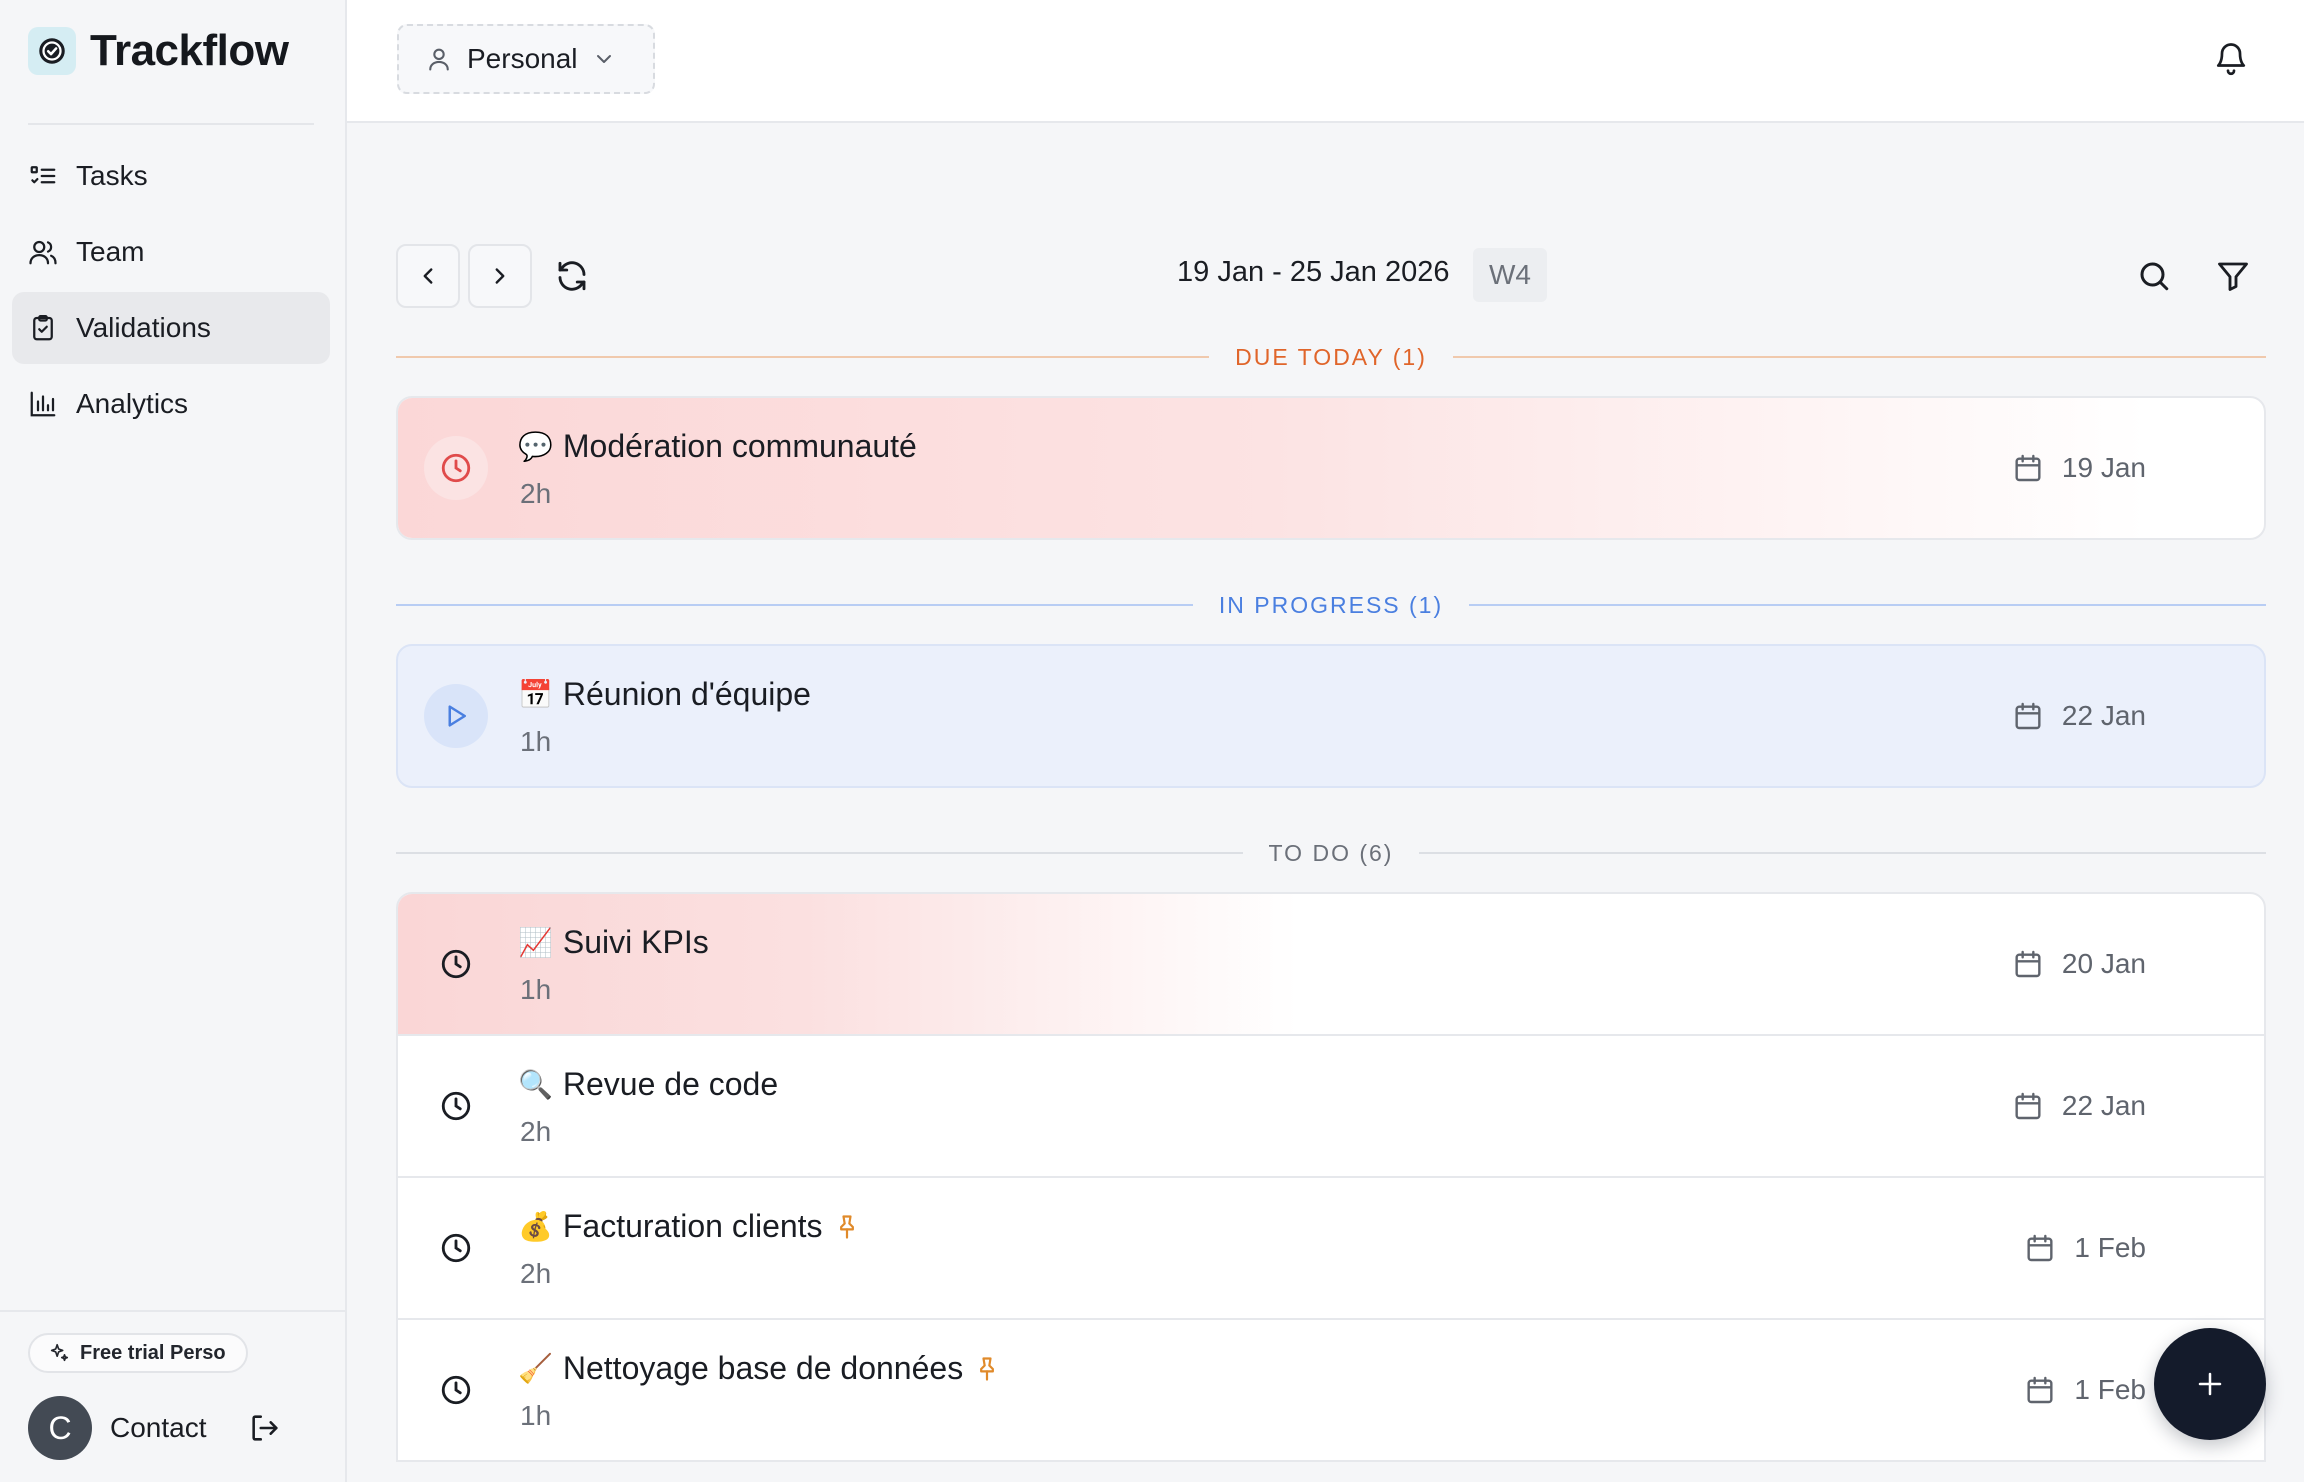  What do you see at coordinates (110, 251) in the screenshot?
I see `sidebar-item-label: Team` at bounding box center [110, 251].